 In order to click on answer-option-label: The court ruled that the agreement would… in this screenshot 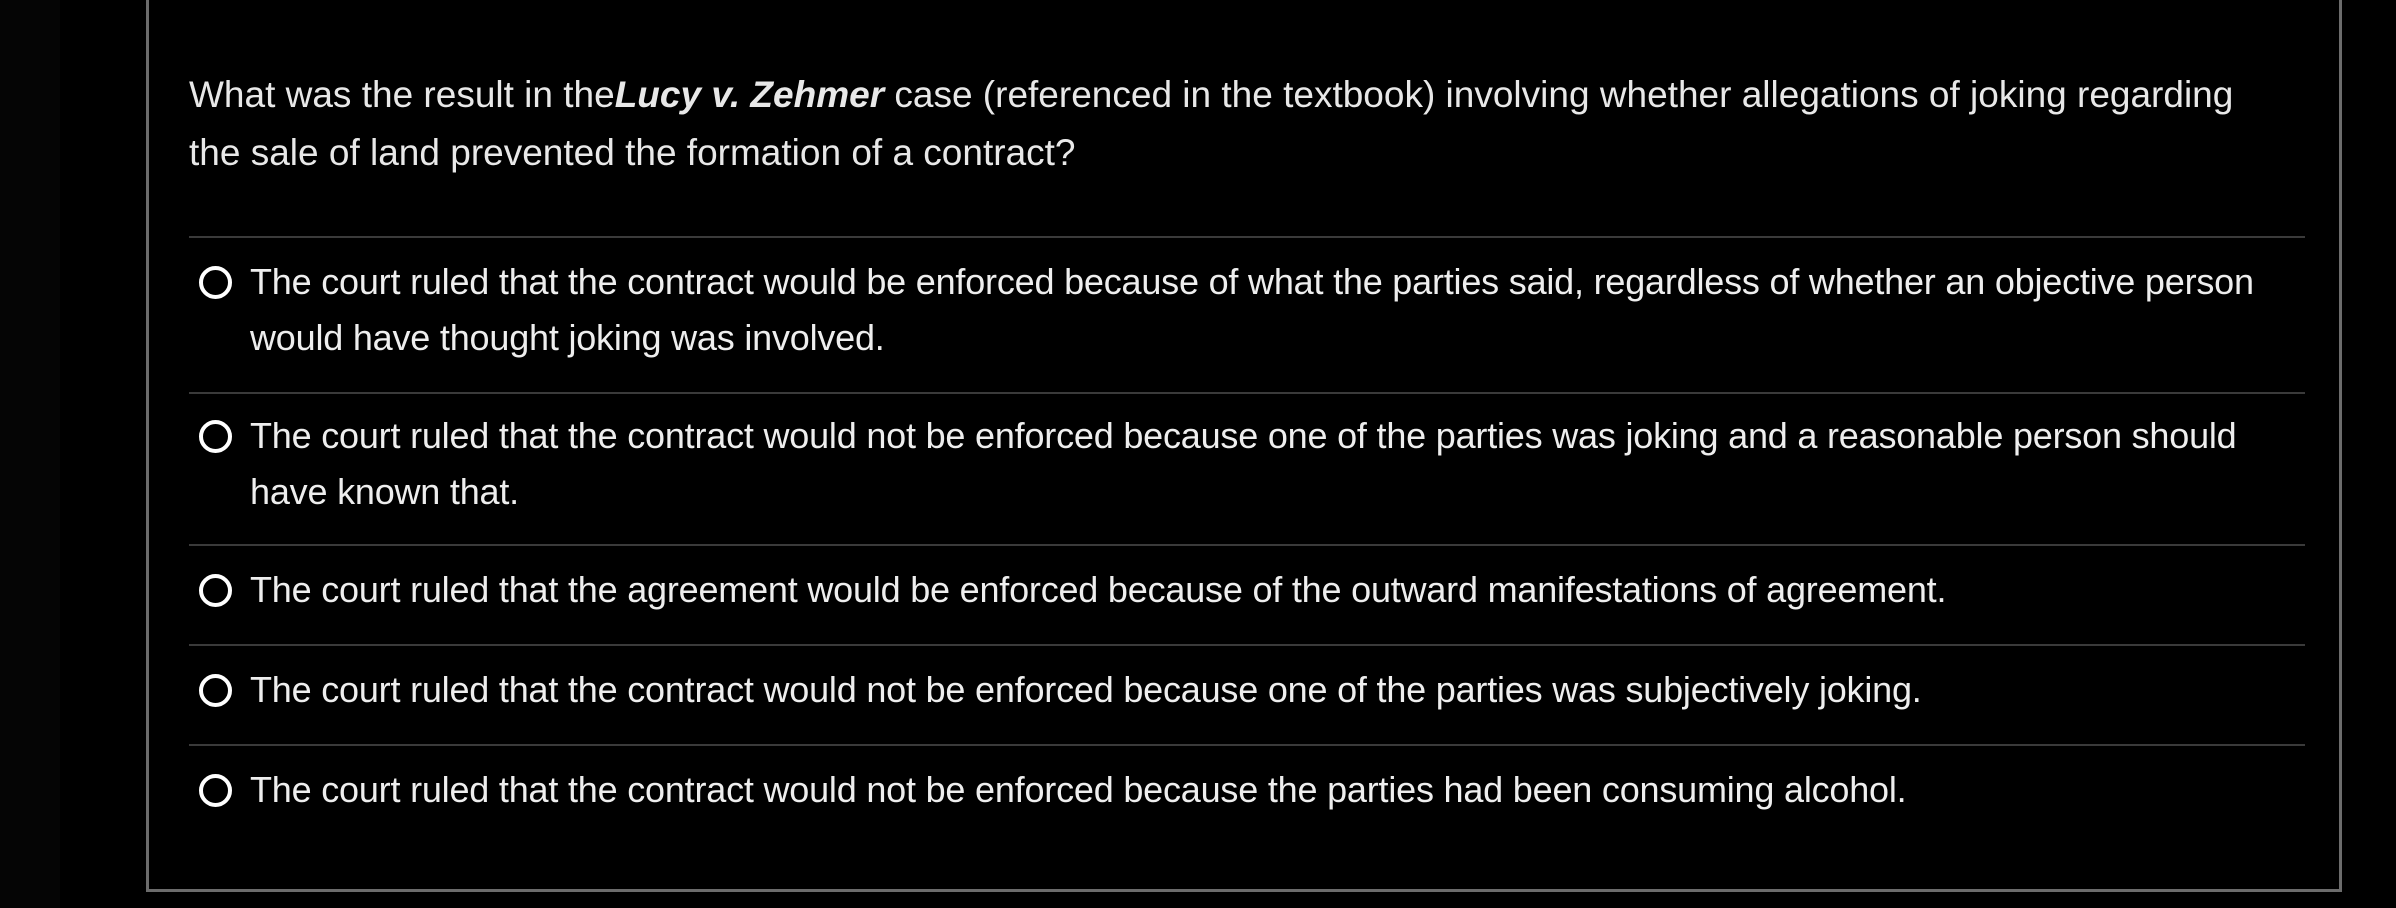, I will do `click(1098, 589)`.